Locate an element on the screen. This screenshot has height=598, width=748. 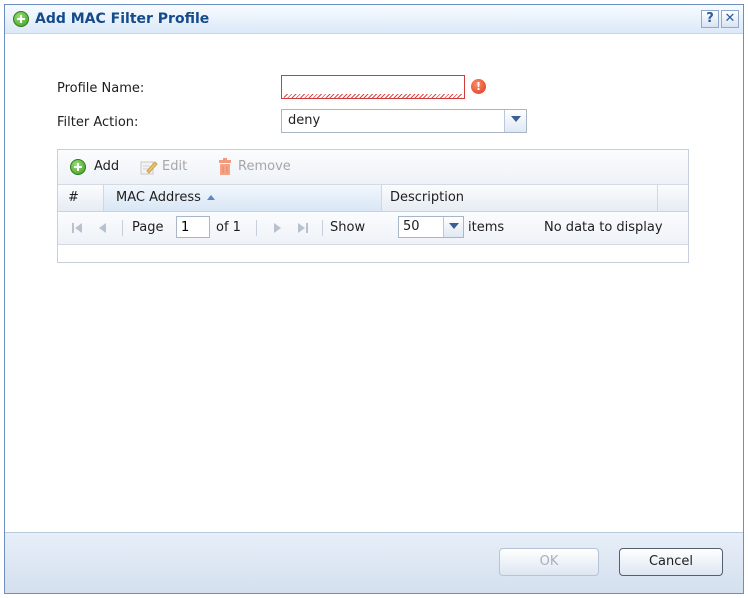
items-per-page-value: 50 is located at coordinates (411, 226).